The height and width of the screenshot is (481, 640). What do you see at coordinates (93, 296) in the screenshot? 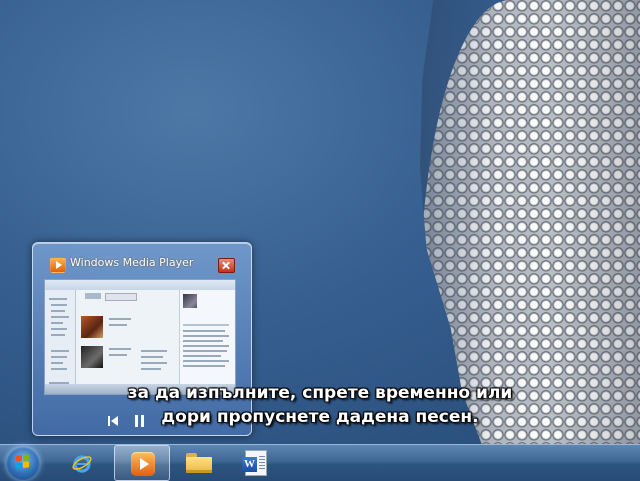
I see `thumb-button` at bounding box center [93, 296].